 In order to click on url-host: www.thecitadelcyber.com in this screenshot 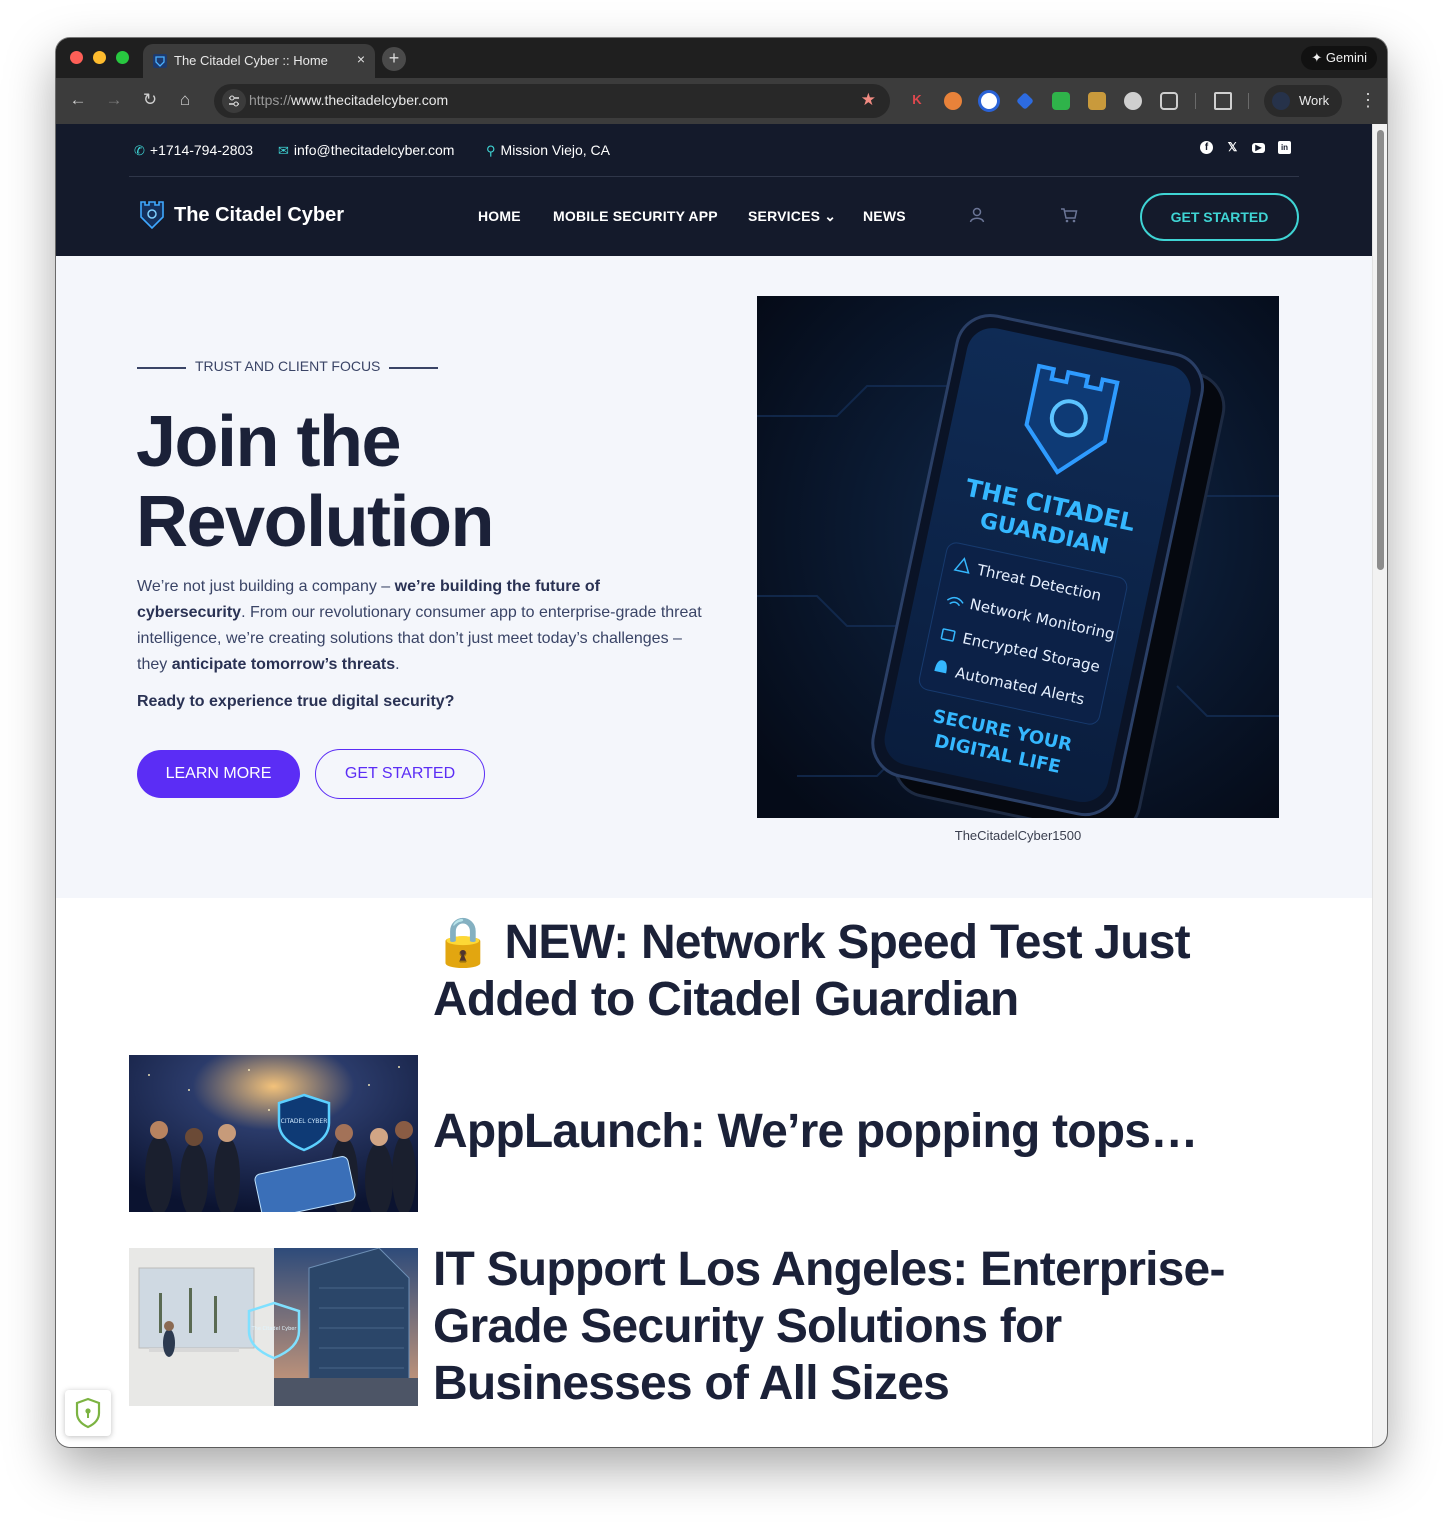, I will do `click(370, 100)`.